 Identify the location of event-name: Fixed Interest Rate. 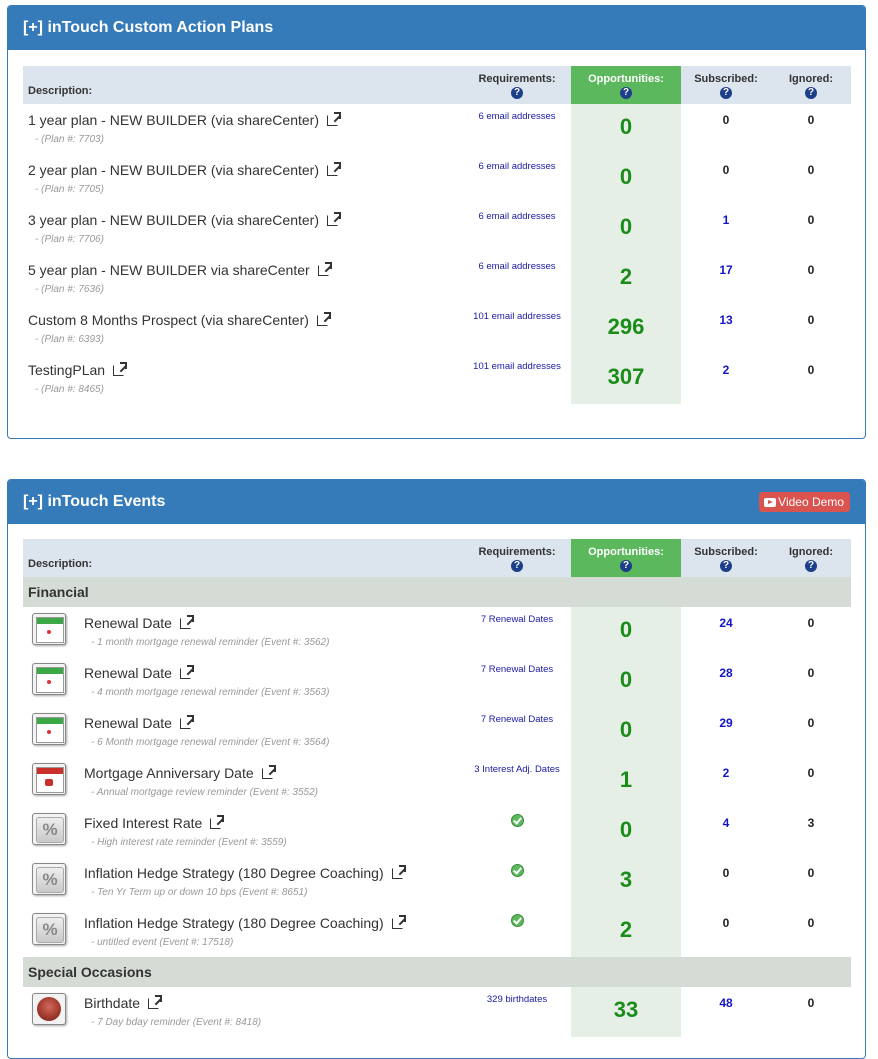
(154, 823).